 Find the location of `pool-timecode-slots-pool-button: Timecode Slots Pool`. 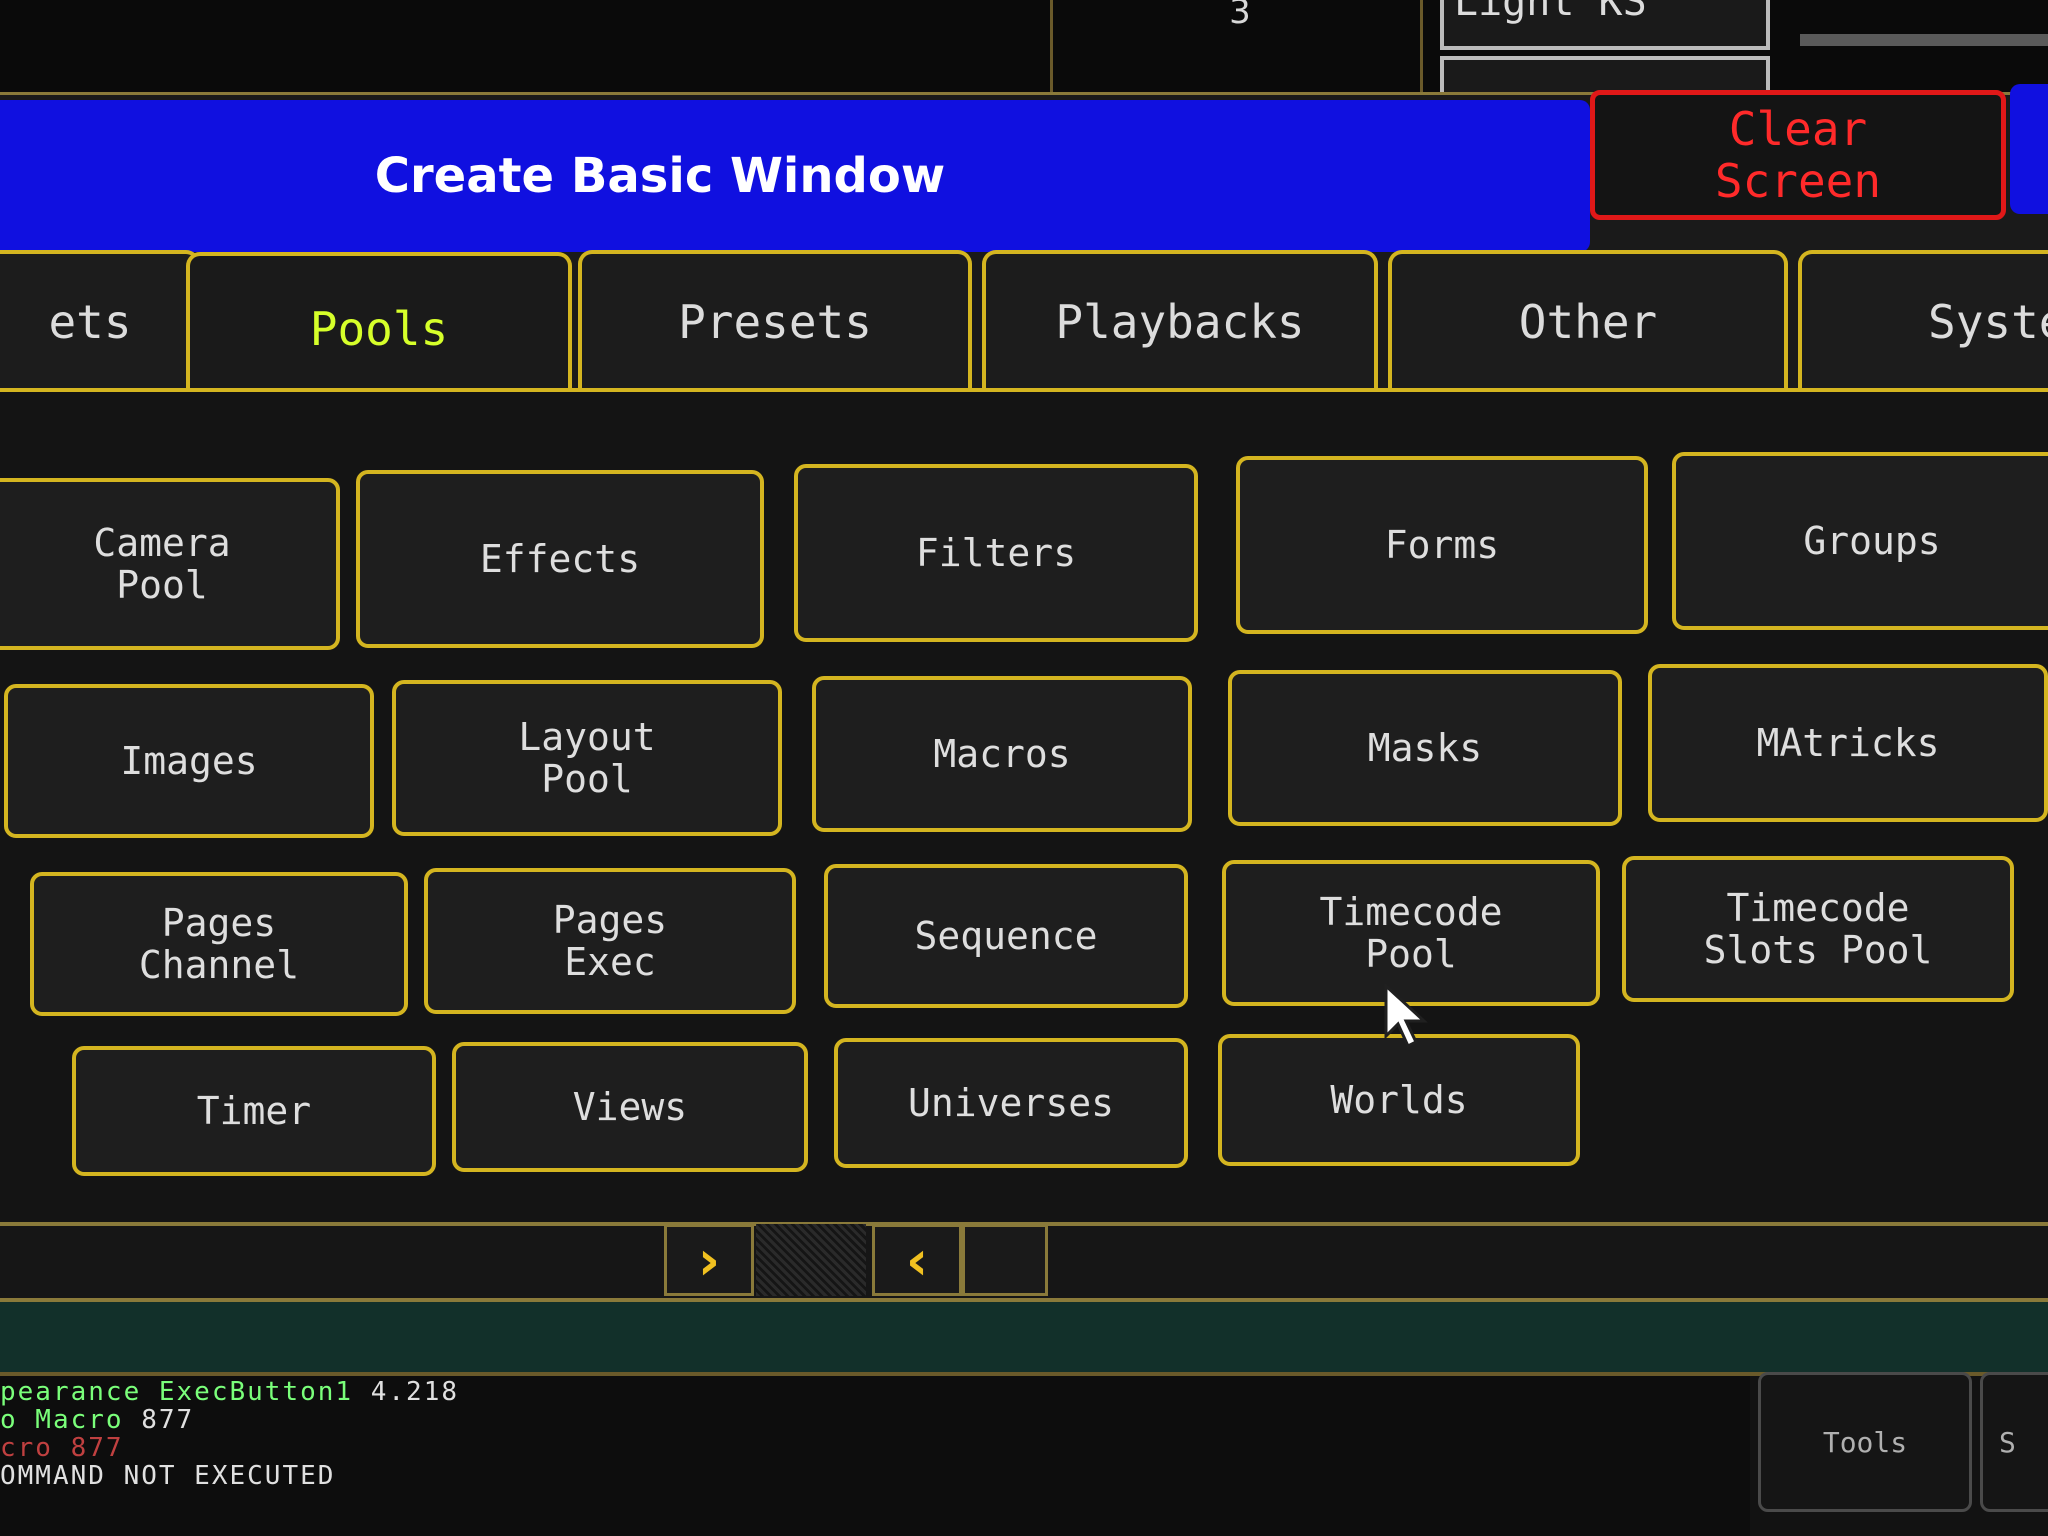

pool-timecode-slots-pool-button: Timecode Slots Pool is located at coordinates (1818, 929).